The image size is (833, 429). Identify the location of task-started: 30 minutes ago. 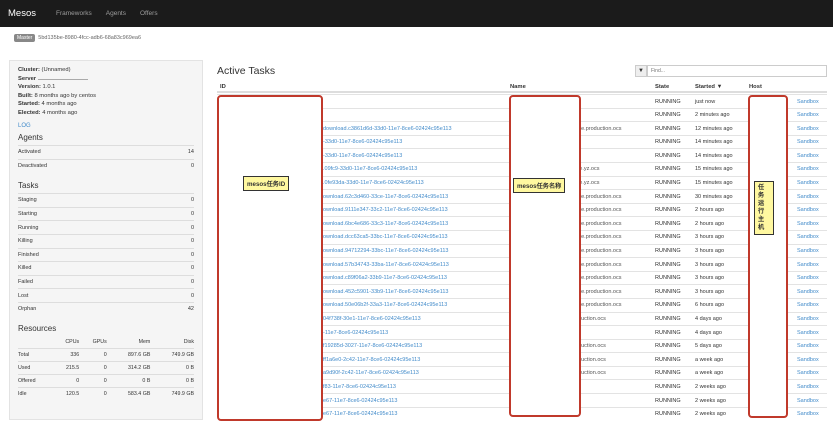
(714, 196).